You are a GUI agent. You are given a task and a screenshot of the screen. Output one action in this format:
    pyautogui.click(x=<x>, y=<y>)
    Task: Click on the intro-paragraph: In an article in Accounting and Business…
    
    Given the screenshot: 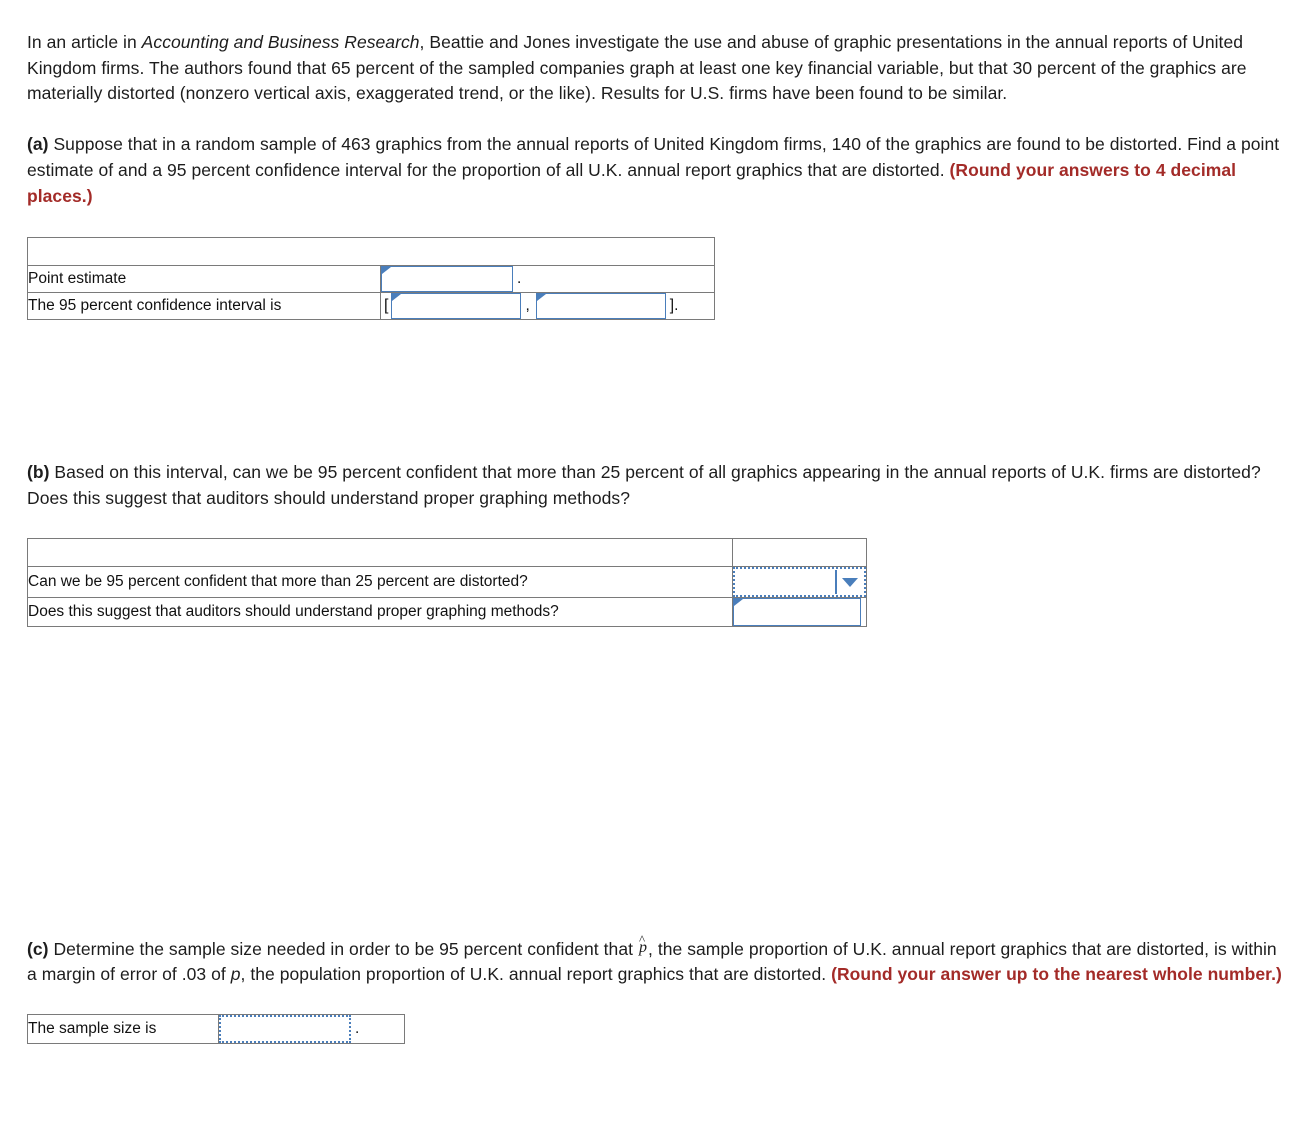 What is the action you would take?
    pyautogui.click(x=654, y=68)
    